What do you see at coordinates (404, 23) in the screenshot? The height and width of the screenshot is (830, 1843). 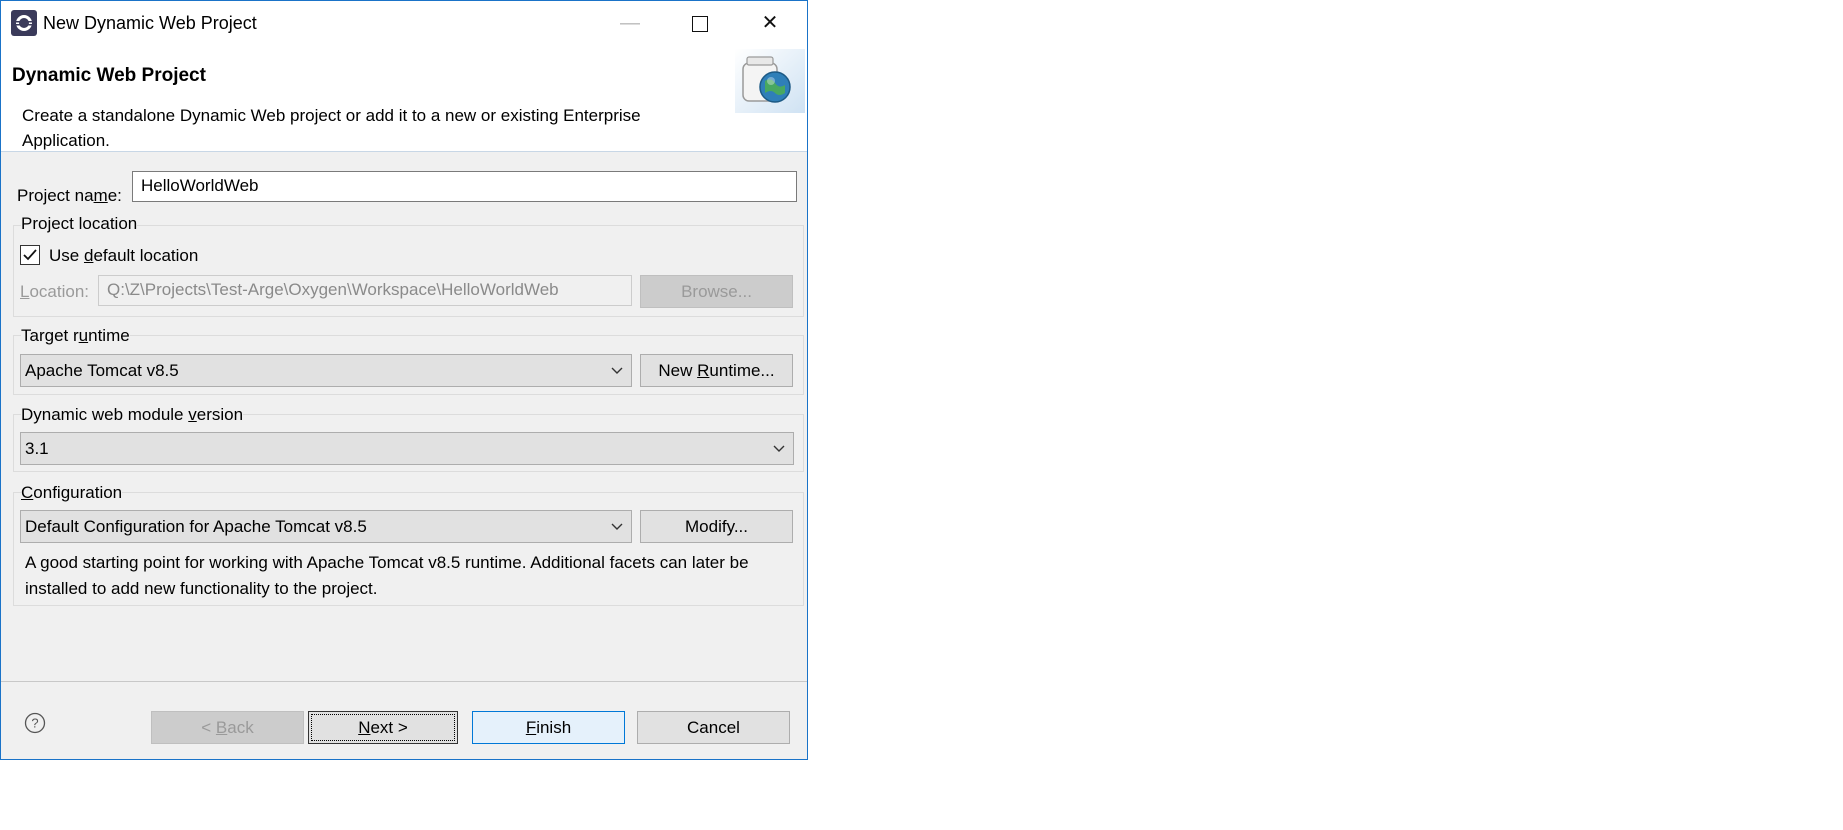 I see `title-bar: New Dynamic Web Project — ✕` at bounding box center [404, 23].